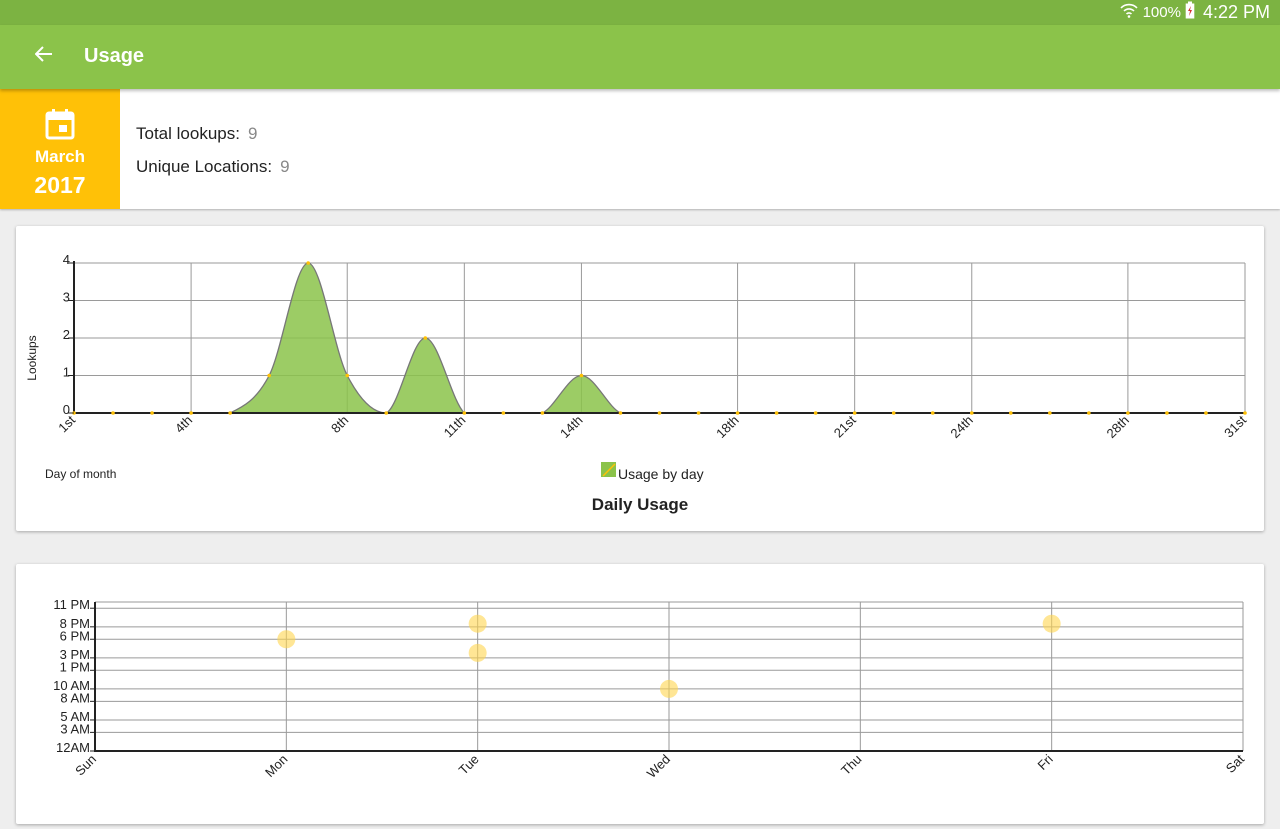 This screenshot has width=1280, height=829. I want to click on y-tick-label: 2, so click(66, 334).